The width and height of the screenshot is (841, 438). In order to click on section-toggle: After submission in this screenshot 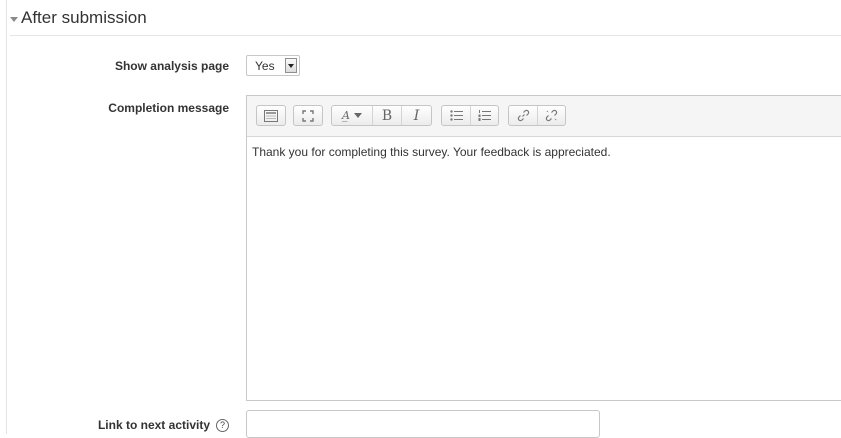, I will do `click(78, 18)`.